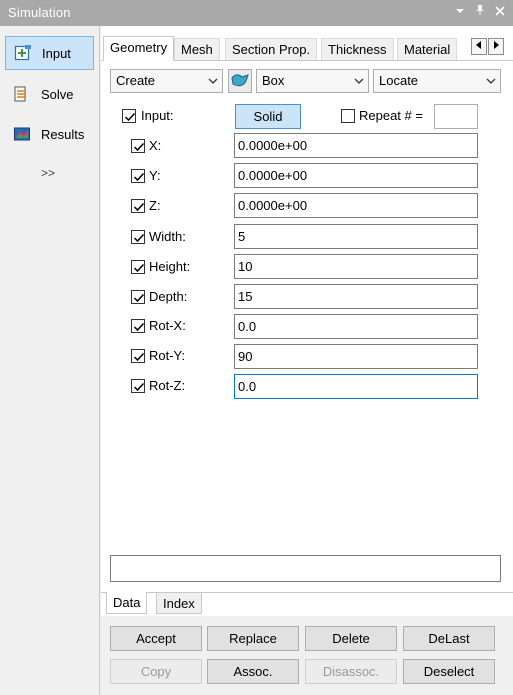  Describe the element at coordinates (167, 355) in the screenshot. I see `rot-y-label: Rot-Y:` at that location.